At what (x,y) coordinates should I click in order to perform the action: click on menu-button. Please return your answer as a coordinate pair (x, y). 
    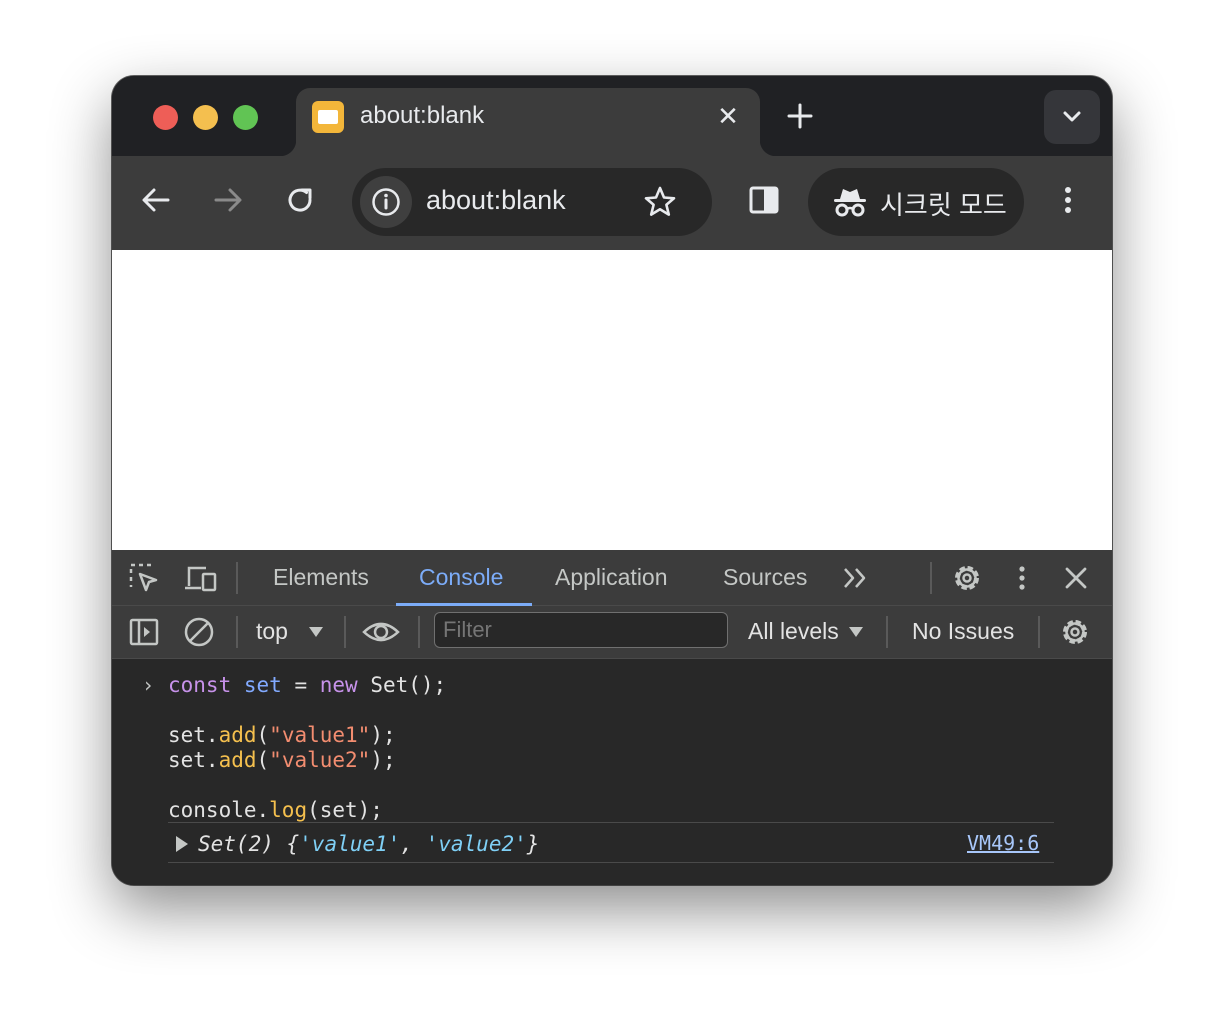
    Looking at the image, I should click on (1068, 200).